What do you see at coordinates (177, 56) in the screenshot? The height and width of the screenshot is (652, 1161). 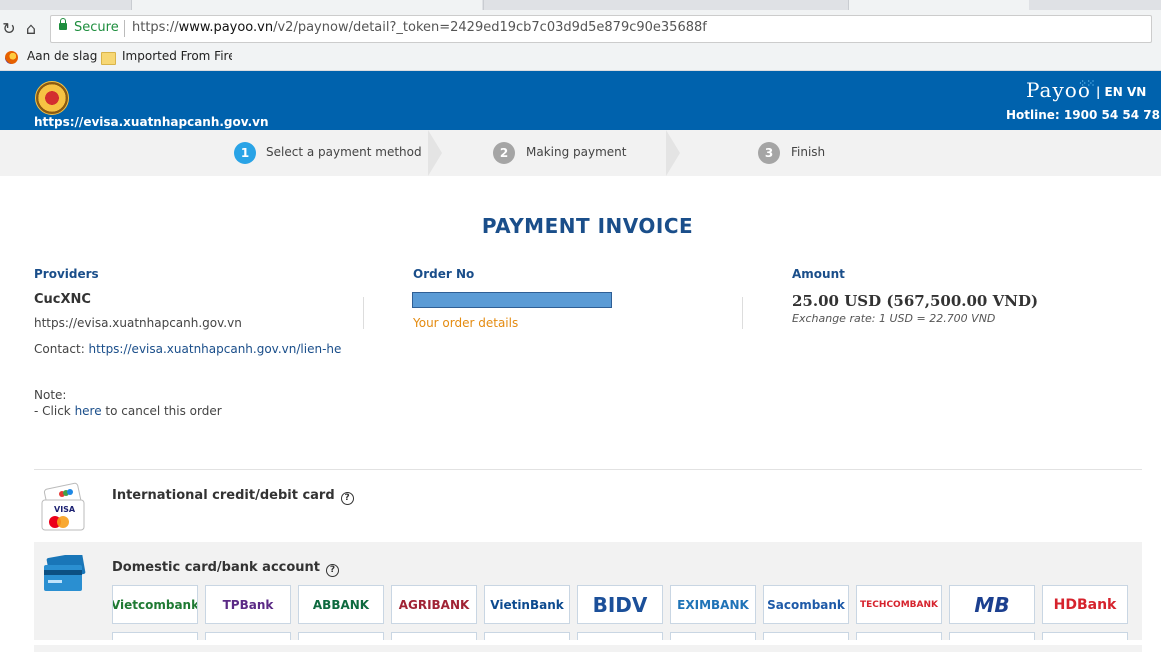 I see `bookmark-imported-from-firefox: Imported From Firefo` at bounding box center [177, 56].